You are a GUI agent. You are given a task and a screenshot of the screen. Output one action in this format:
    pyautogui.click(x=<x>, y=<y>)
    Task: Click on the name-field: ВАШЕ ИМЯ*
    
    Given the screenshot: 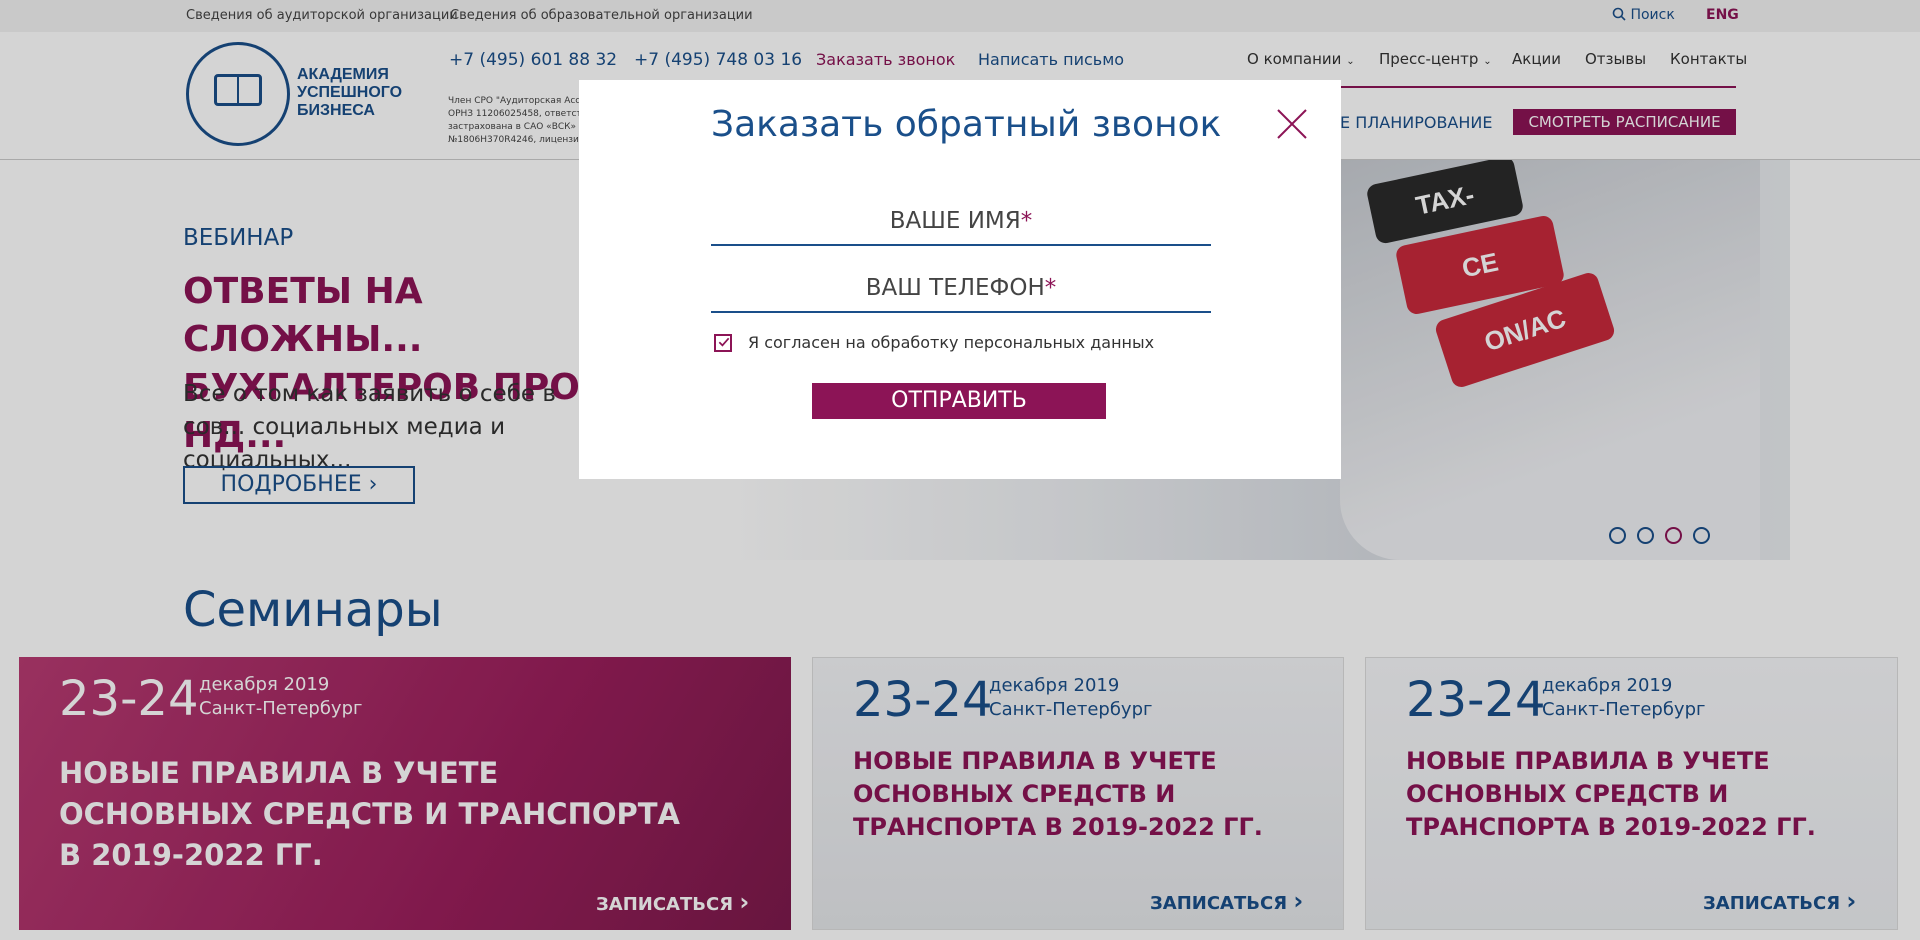 What is the action you would take?
    pyautogui.click(x=961, y=227)
    